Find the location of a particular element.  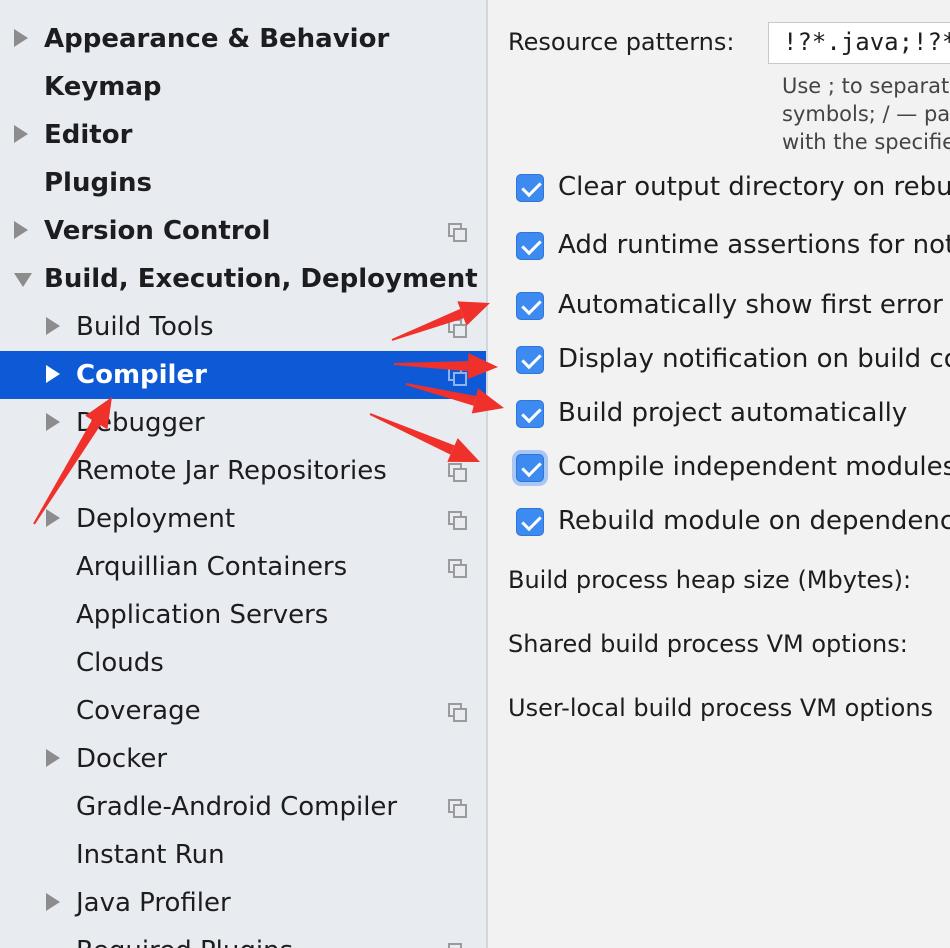

resource-patterns-hint-line: symbols; / — pa is located at coordinates (866, 114).